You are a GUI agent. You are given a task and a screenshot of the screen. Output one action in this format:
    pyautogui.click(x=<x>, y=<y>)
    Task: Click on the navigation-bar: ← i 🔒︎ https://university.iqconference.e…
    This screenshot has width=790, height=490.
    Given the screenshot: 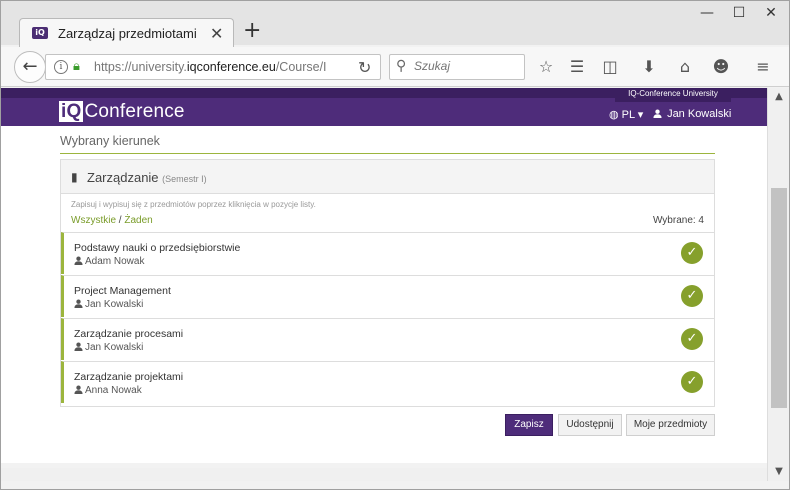 What is the action you would take?
    pyautogui.click(x=395, y=67)
    